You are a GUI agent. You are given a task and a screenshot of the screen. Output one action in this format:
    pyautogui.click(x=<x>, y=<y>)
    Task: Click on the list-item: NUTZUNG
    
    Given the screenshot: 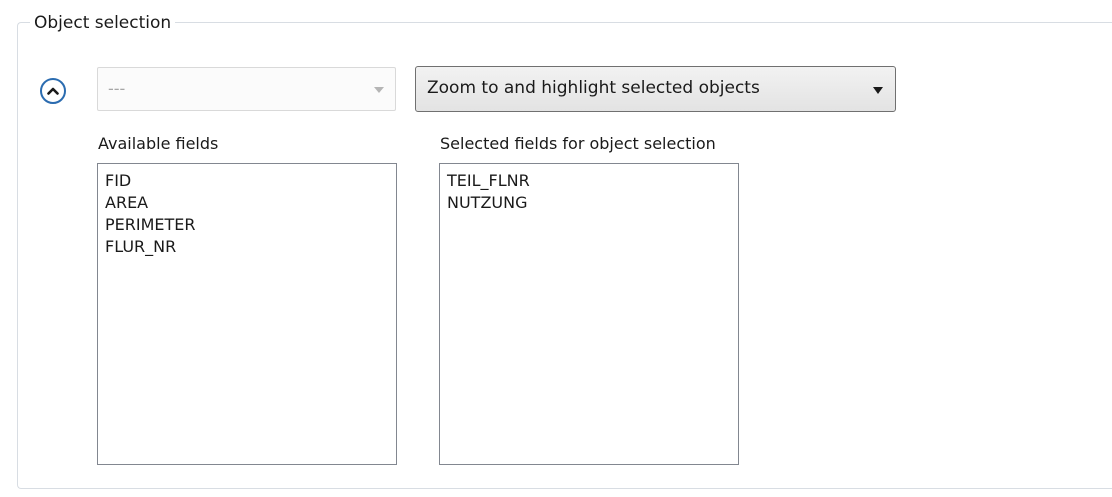 What is the action you would take?
    pyautogui.click(x=591, y=203)
    